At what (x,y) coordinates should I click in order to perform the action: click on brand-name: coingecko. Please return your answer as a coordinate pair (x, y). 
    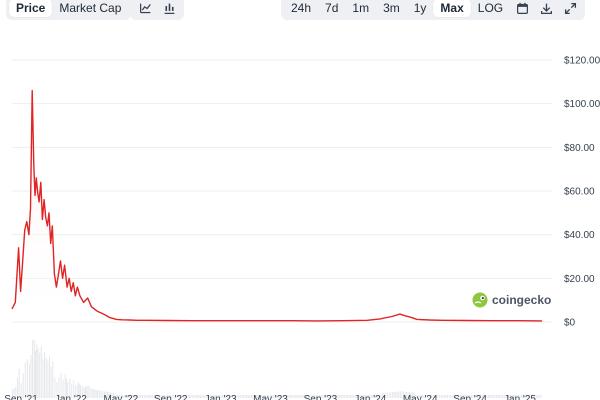
    Looking at the image, I should click on (522, 300).